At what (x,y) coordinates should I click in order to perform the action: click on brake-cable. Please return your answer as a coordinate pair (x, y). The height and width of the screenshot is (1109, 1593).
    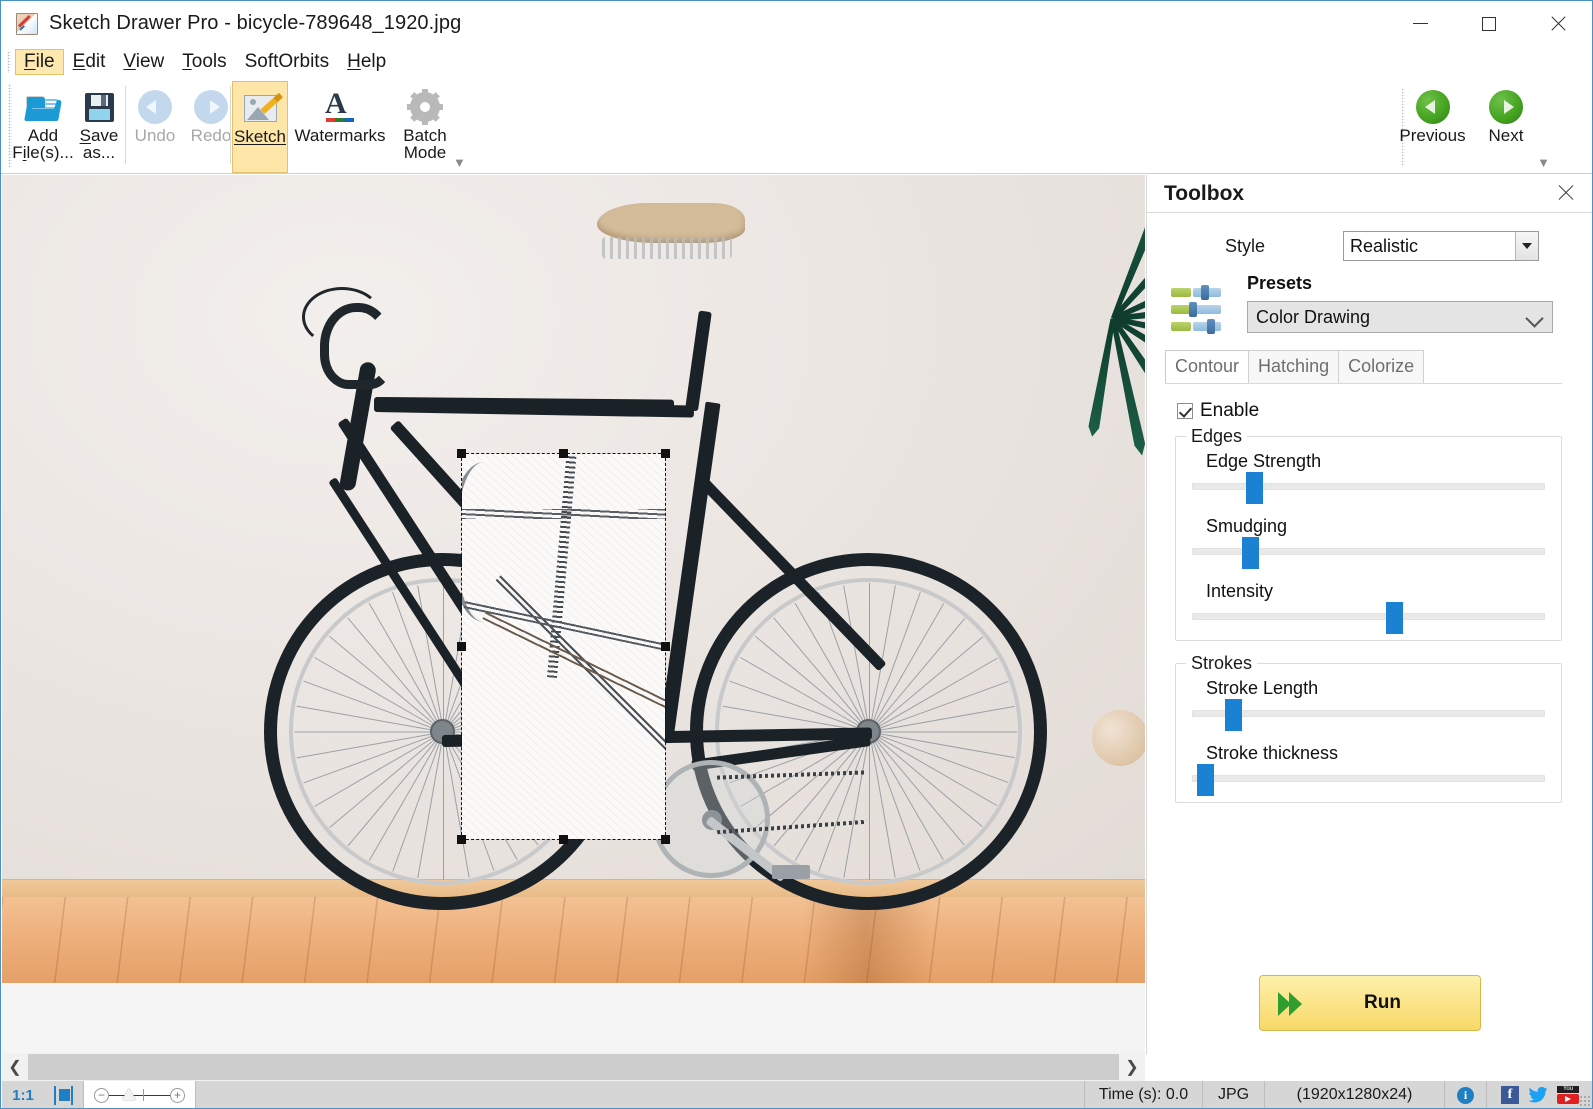
    Looking at the image, I should click on (342, 317).